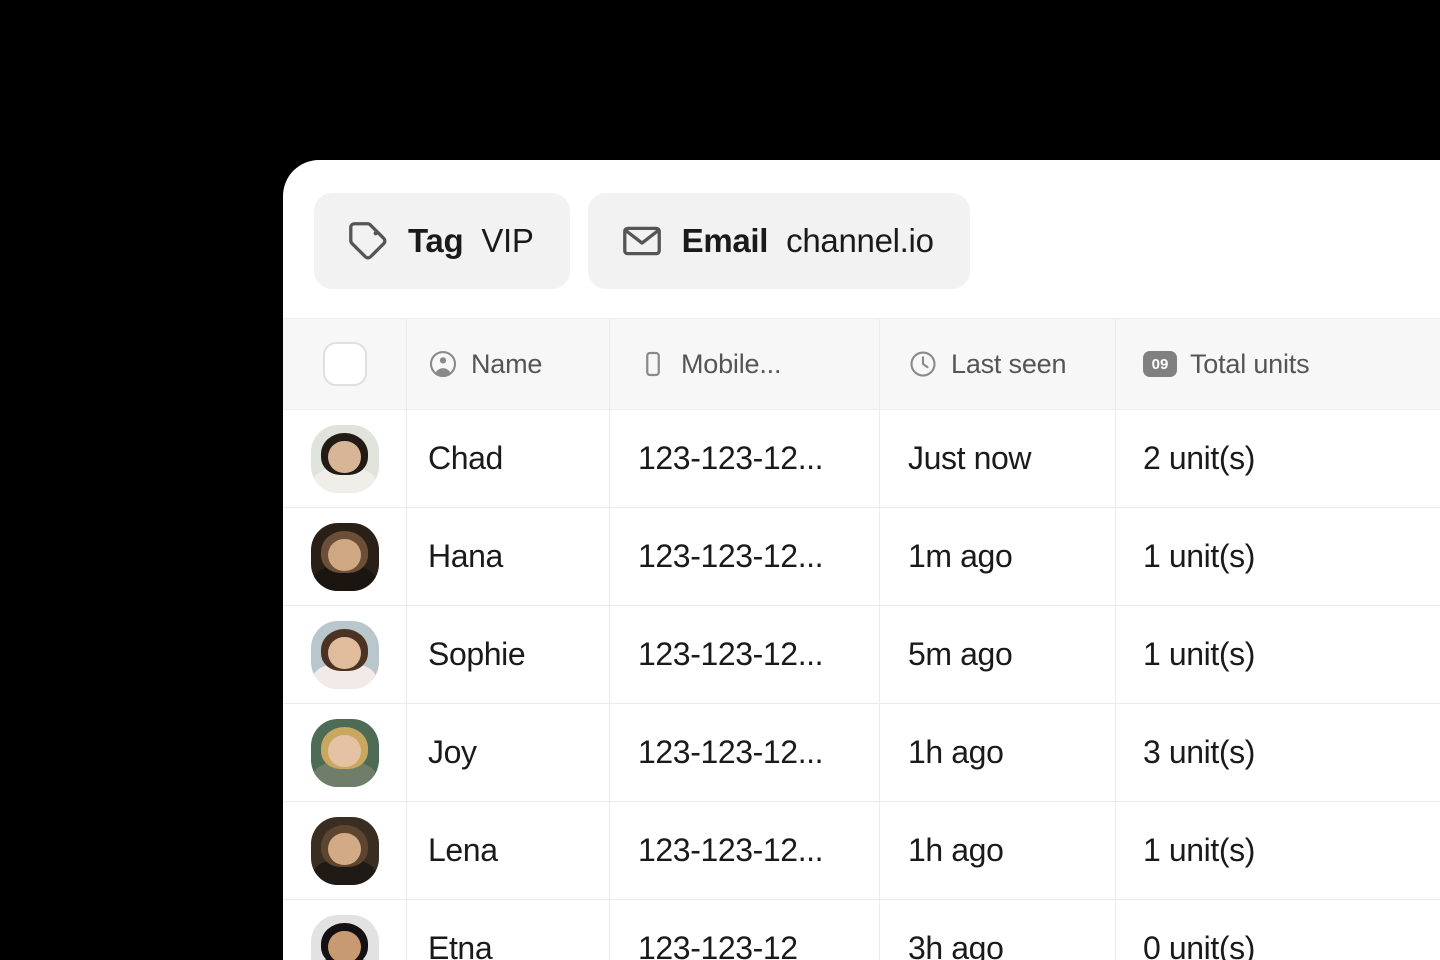  What do you see at coordinates (718, 945) in the screenshot?
I see `row-mobile-text: 123-123-12` at bounding box center [718, 945].